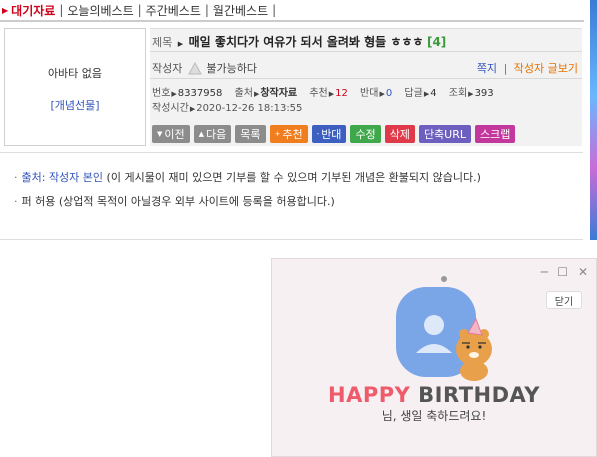 This screenshot has width=597, height=457. What do you see at coordinates (487, 68) in the screenshot?
I see `memo-link: 쪽지` at bounding box center [487, 68].